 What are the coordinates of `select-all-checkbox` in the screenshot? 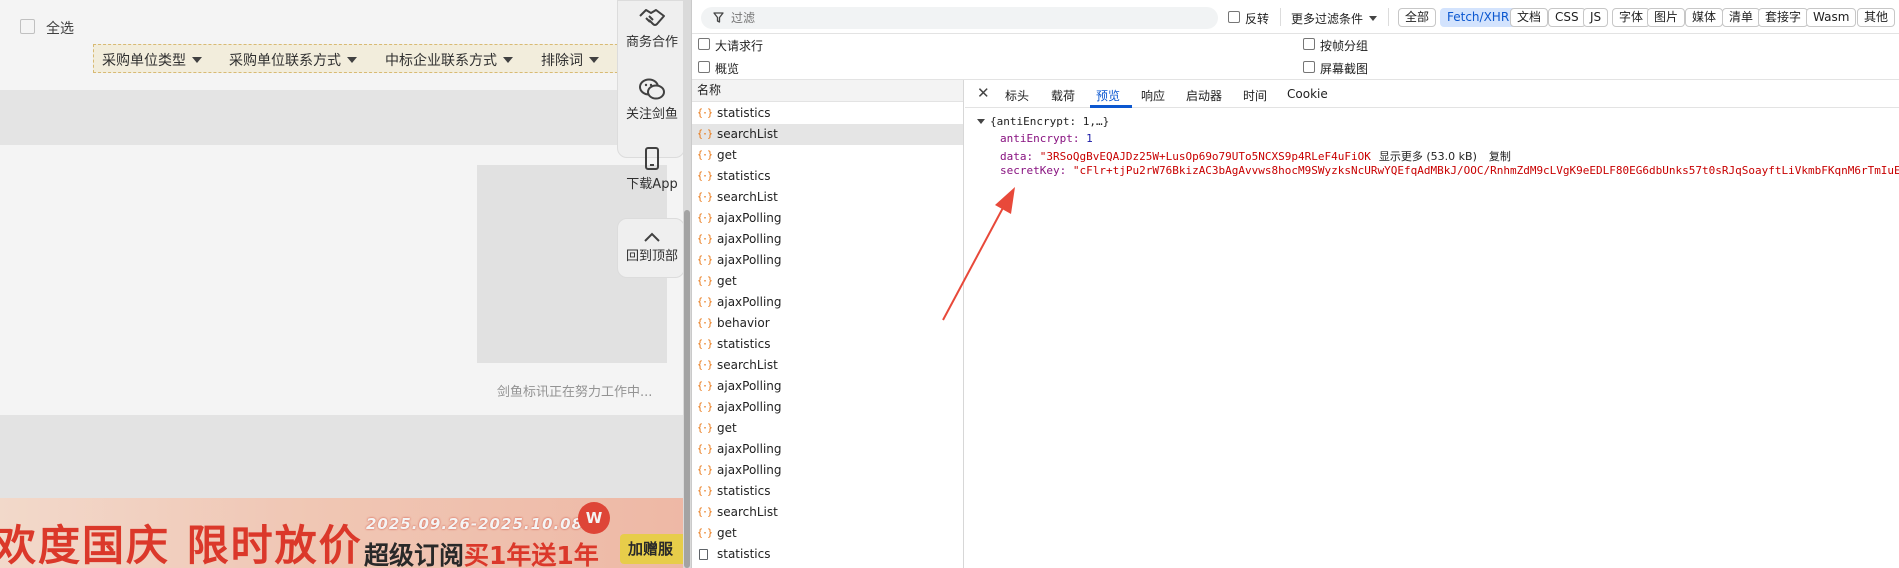 It's located at (27, 26).